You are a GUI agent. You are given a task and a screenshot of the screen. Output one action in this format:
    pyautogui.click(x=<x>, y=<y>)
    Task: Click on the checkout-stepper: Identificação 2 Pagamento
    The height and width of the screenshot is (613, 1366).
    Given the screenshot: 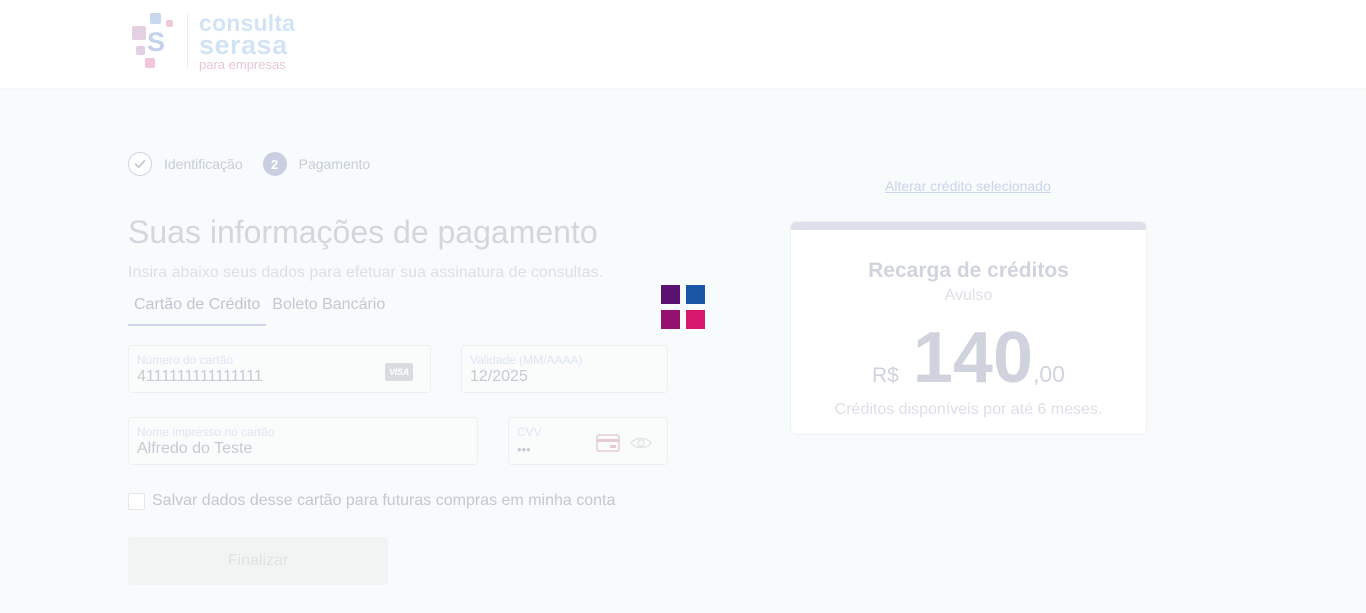 What is the action you would take?
    pyautogui.click(x=259, y=164)
    